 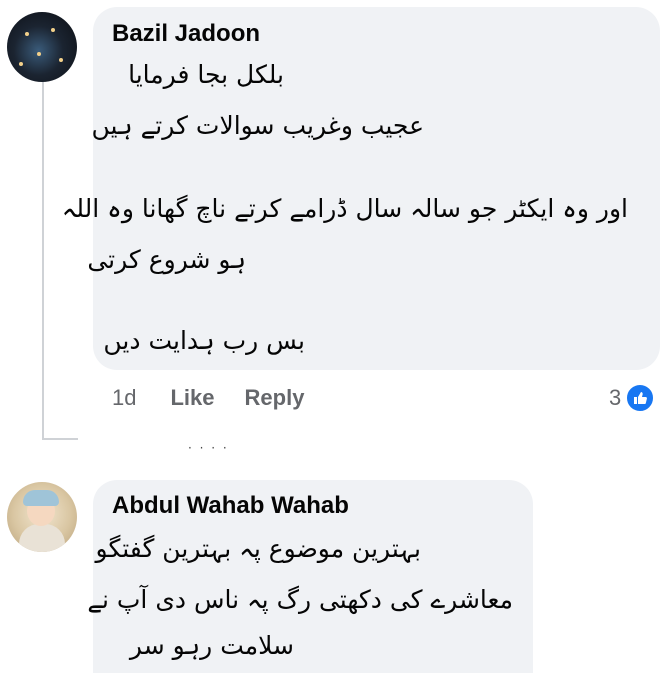 What do you see at coordinates (192, 398) in the screenshot?
I see `like-button: Like` at bounding box center [192, 398].